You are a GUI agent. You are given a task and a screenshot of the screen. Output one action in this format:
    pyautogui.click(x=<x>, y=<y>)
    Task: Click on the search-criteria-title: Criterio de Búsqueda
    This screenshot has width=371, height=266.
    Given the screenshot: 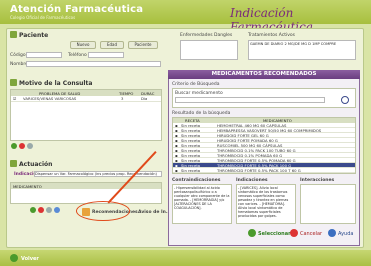 What is the action you would take?
    pyautogui.click(x=196, y=84)
    